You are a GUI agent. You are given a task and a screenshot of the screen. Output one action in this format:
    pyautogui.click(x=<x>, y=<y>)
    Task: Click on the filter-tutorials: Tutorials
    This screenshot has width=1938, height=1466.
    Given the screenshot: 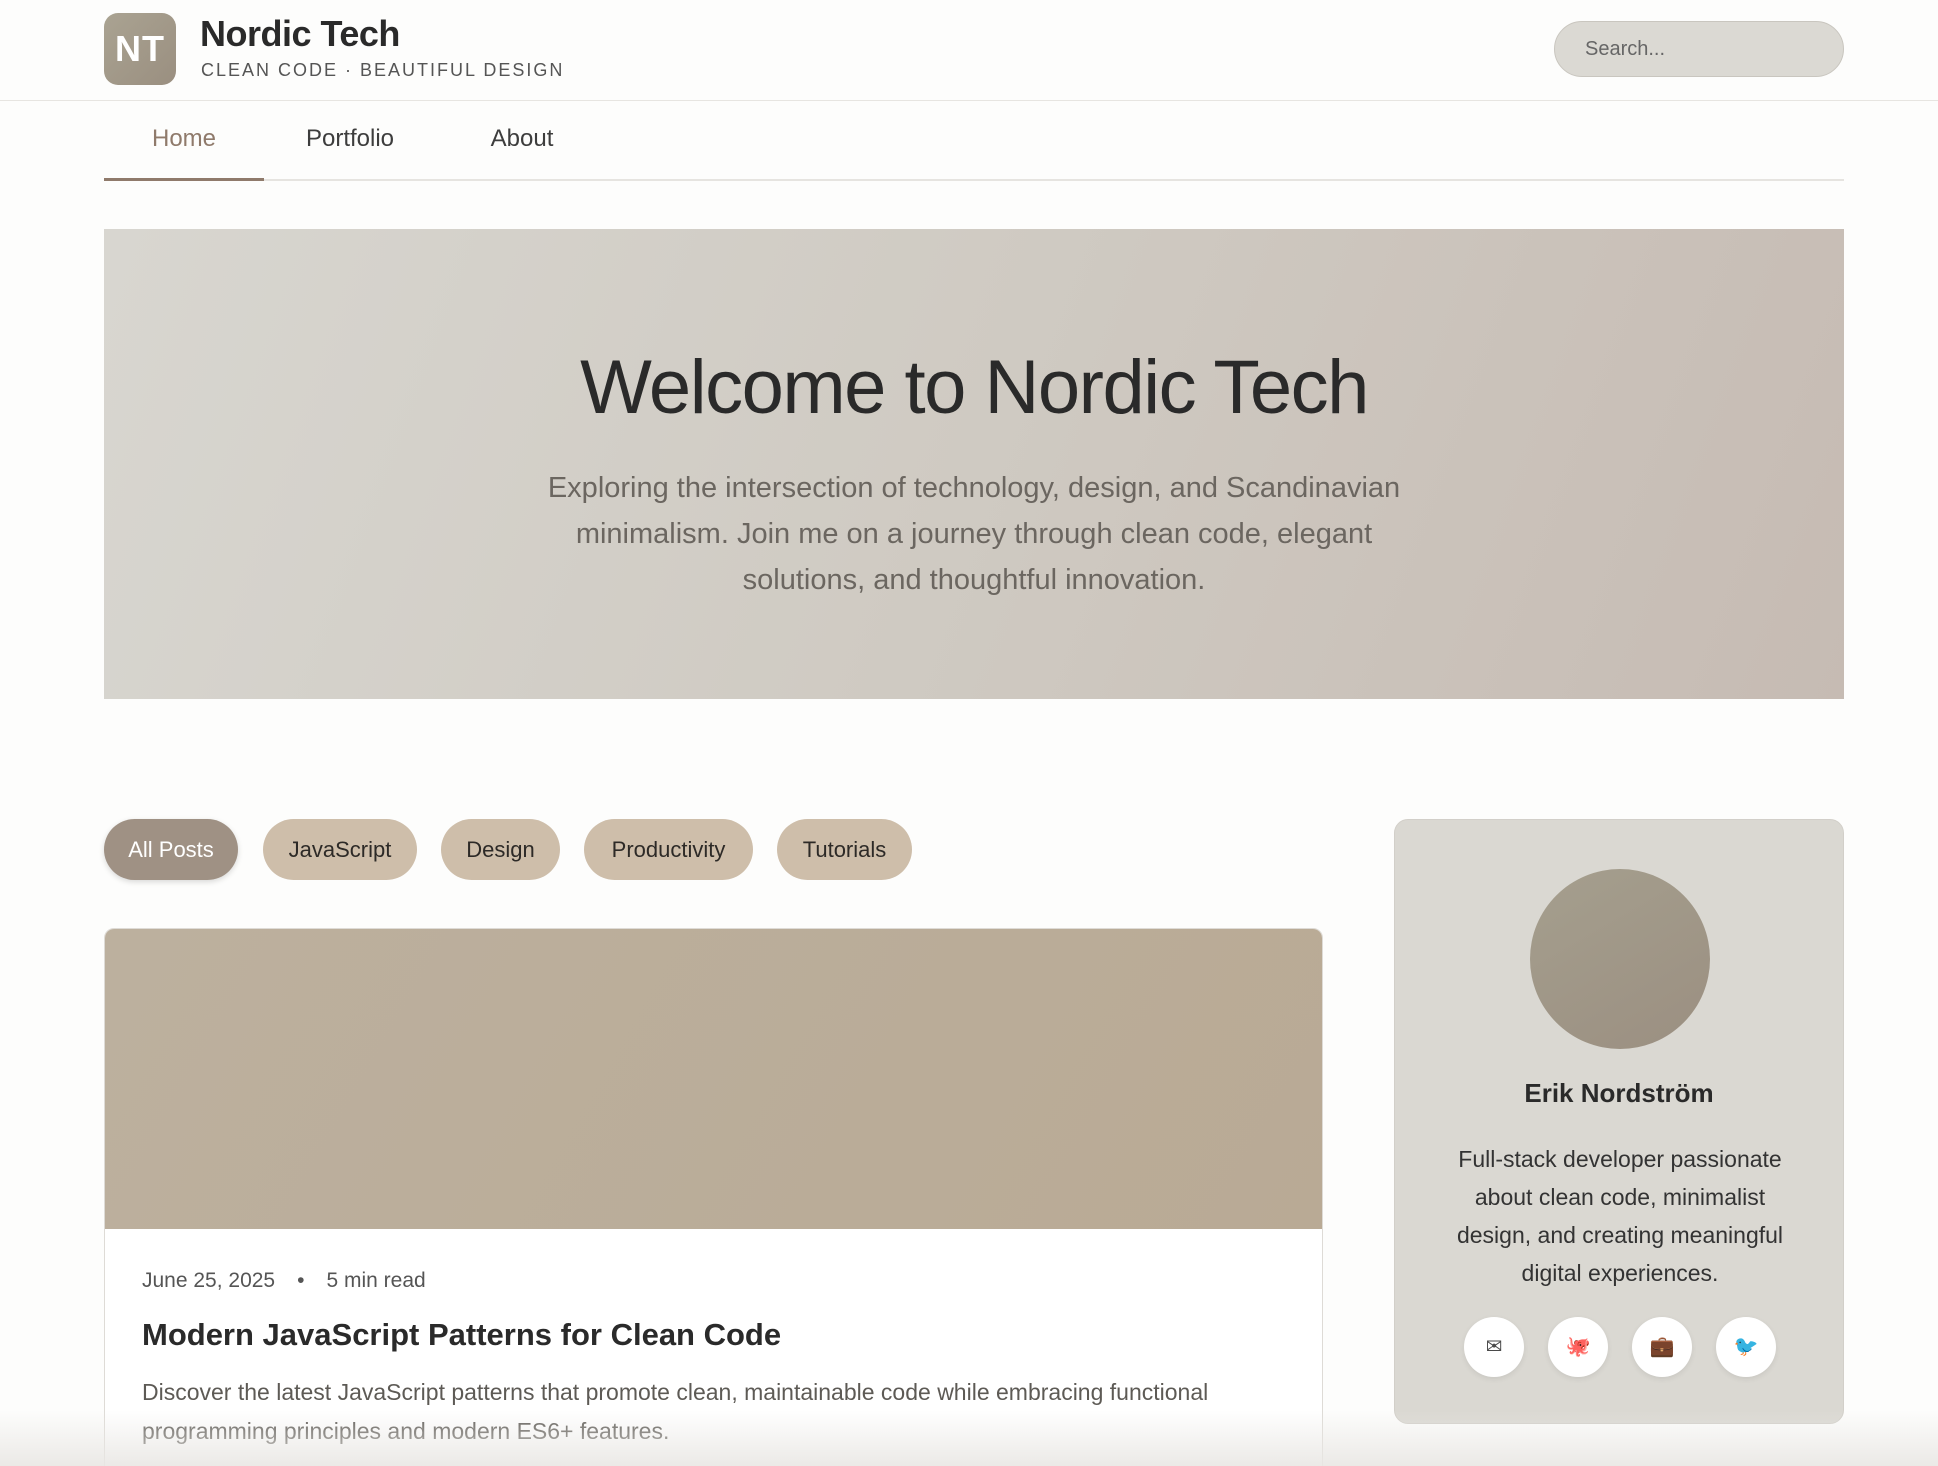 What is the action you would take?
    pyautogui.click(x=844, y=849)
    